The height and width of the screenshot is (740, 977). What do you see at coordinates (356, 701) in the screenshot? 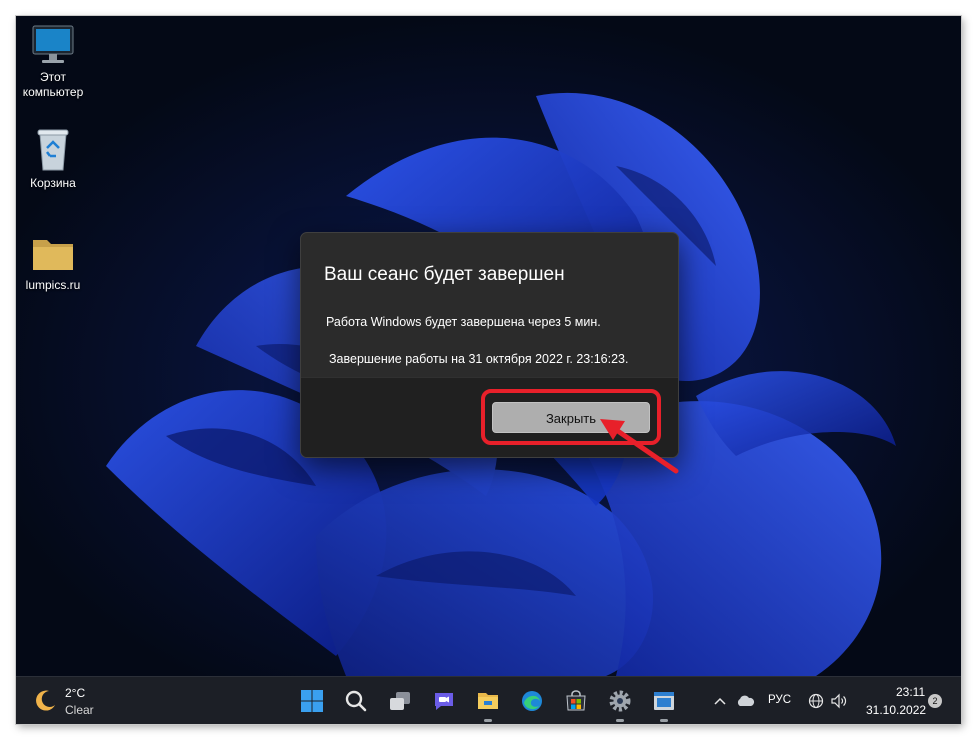
I see `search-icon` at bounding box center [356, 701].